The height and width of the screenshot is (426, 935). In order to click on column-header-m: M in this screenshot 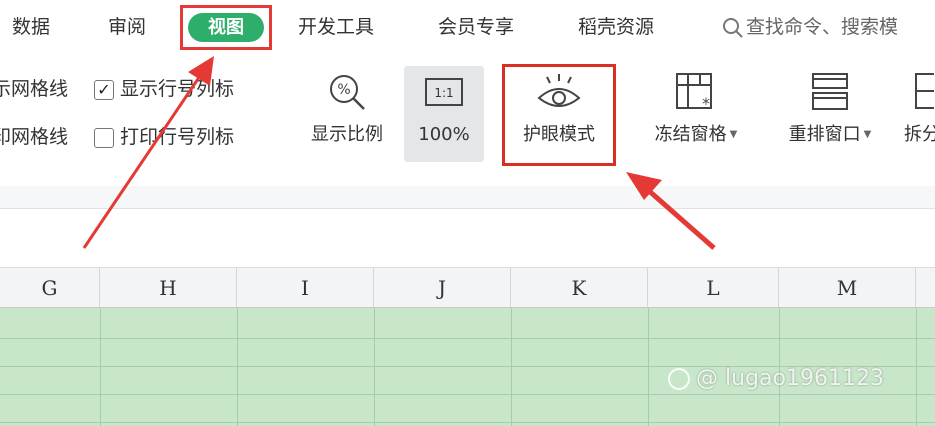, I will do `click(847, 288)`.